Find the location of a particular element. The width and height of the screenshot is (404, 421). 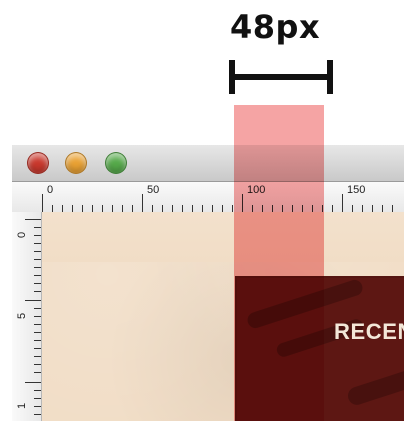

measurement-line is located at coordinates (281, 77).